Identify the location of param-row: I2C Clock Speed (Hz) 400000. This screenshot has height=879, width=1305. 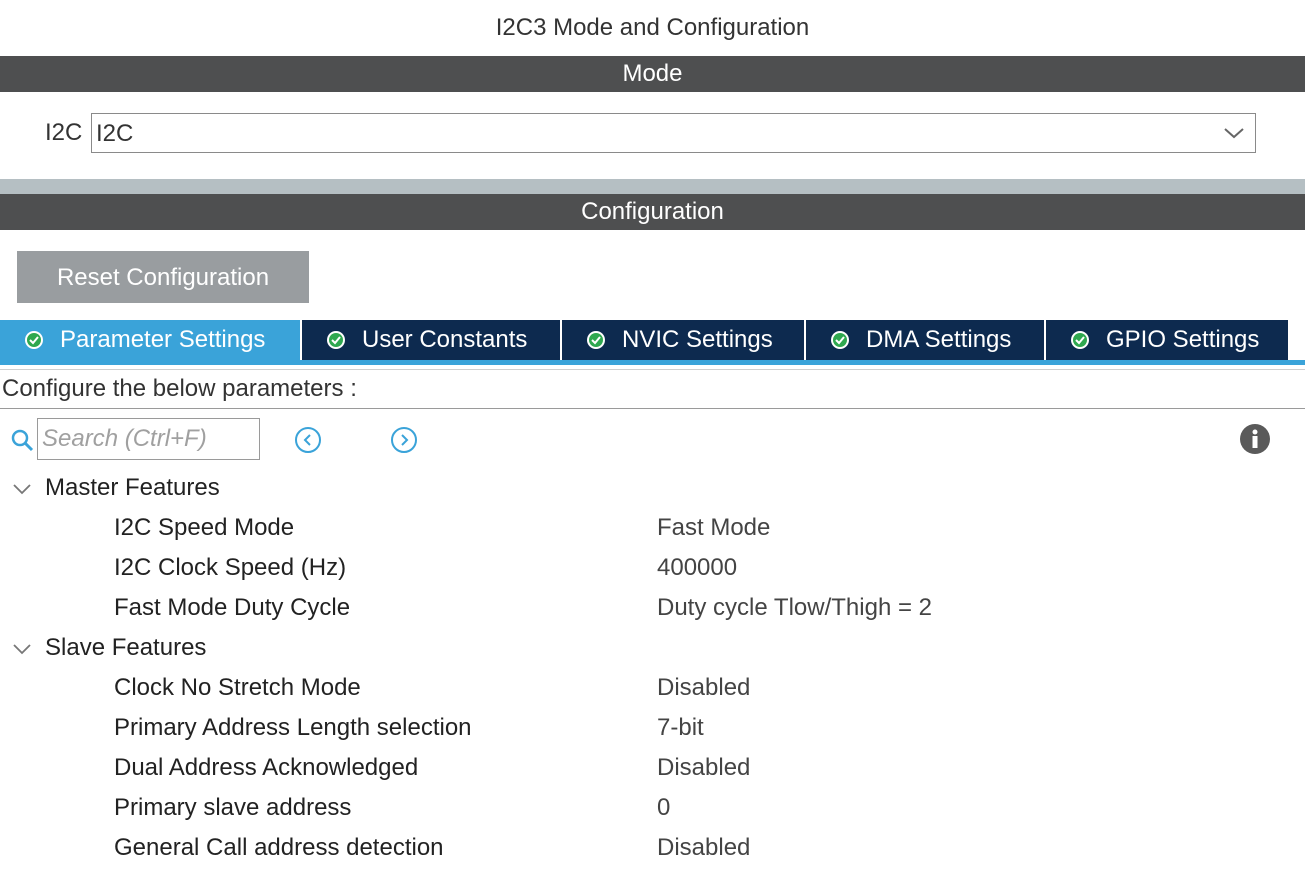
(652, 568).